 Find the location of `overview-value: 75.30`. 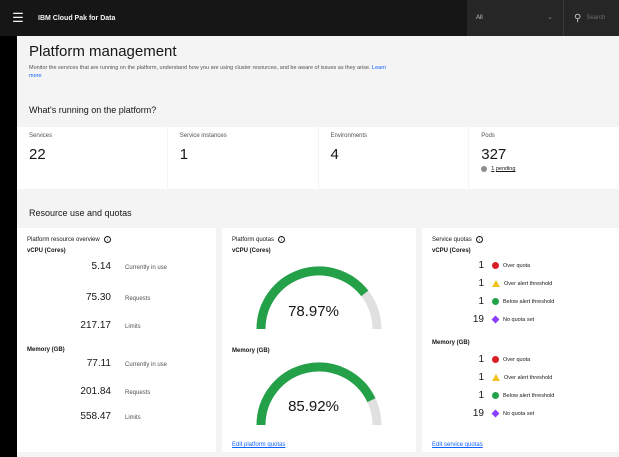

overview-value: 75.30 is located at coordinates (98, 297).